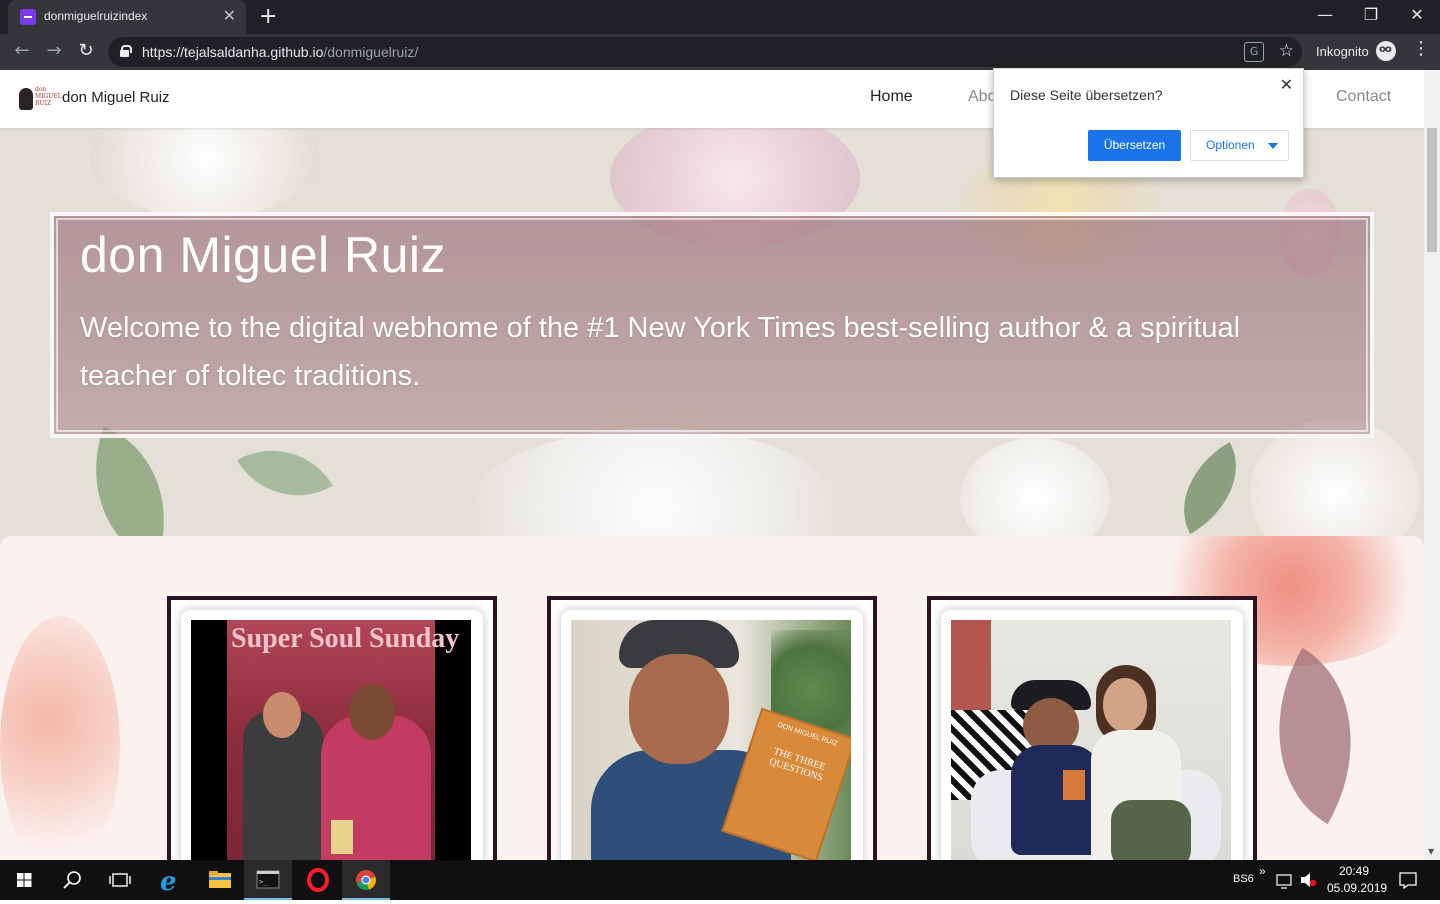 This screenshot has width=1440, height=904. I want to click on nav-home: Home, so click(891, 97).